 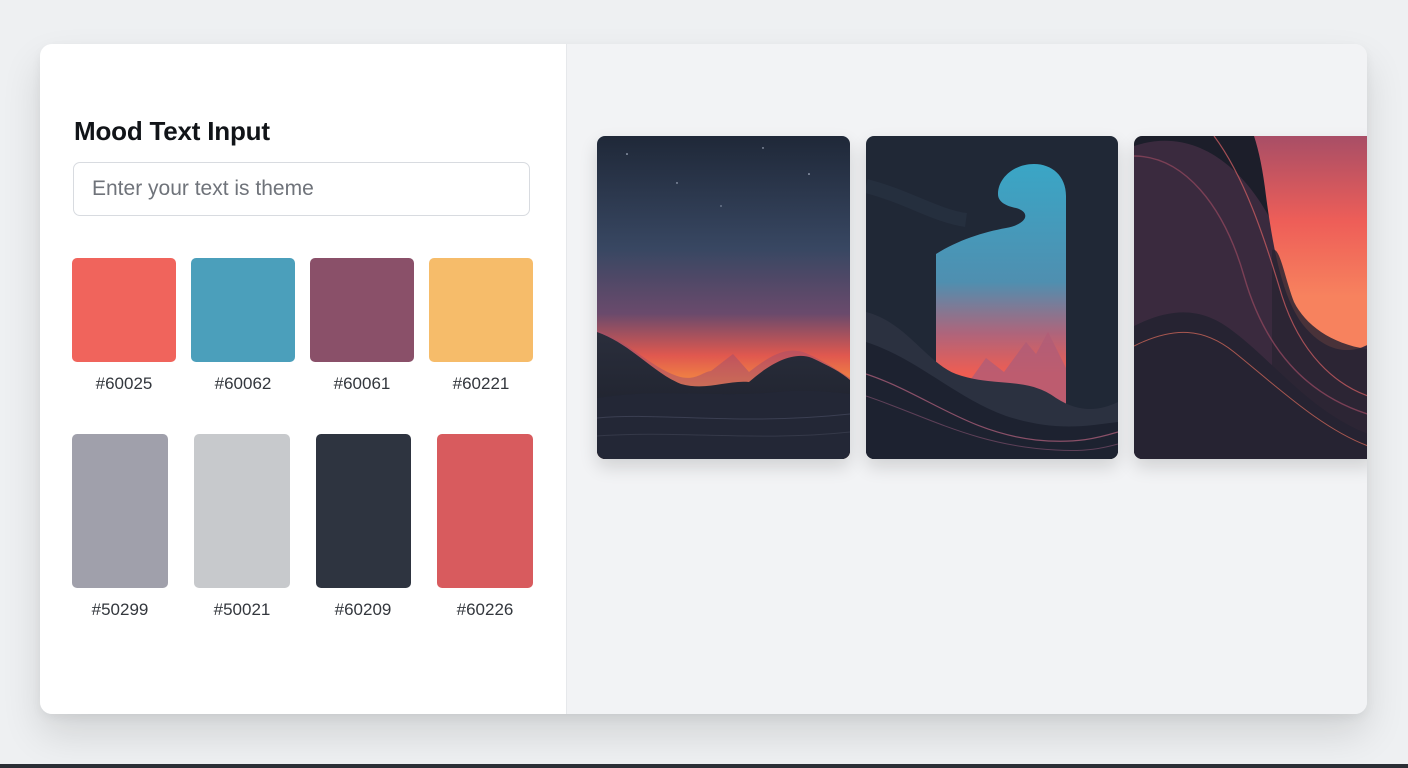 I want to click on swatch-label: #50021, so click(x=242, y=609).